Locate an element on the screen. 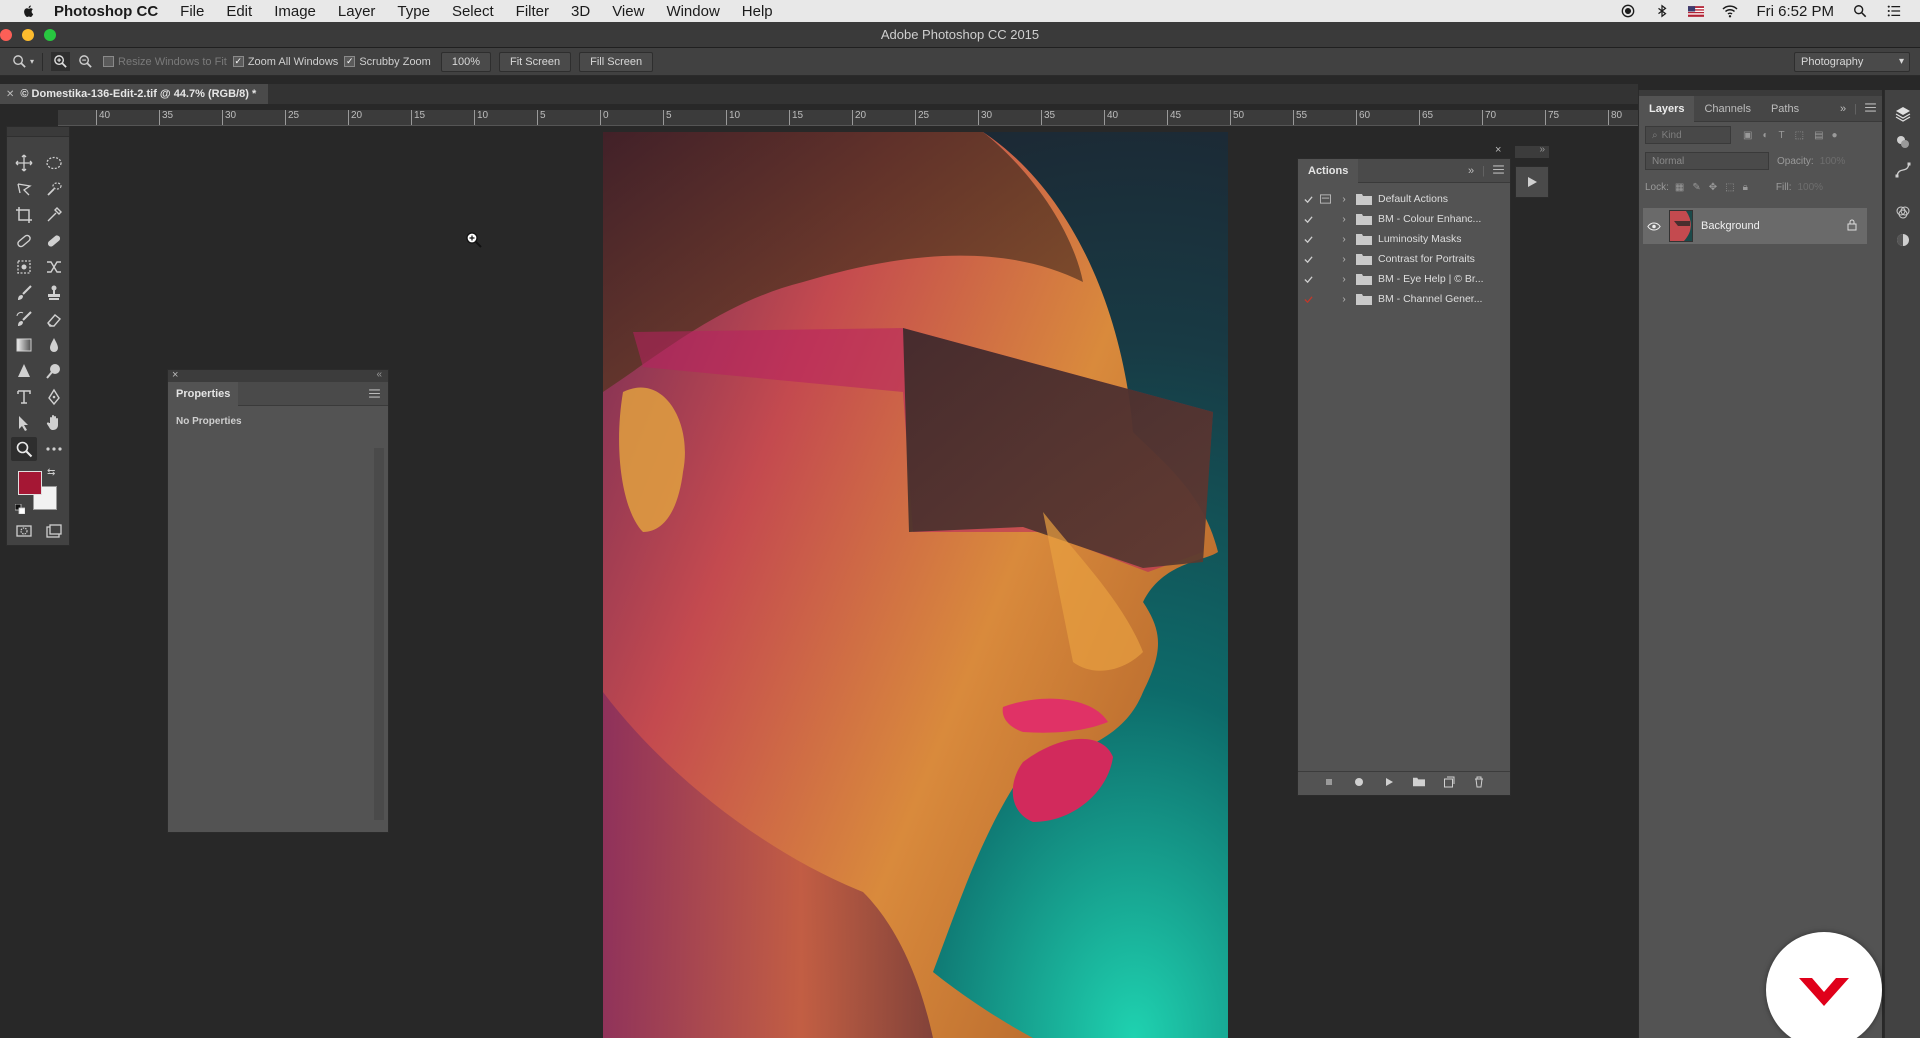 The image size is (1920, 1038). zoom-tool-preset-icon: ▾ is located at coordinates (23, 61).